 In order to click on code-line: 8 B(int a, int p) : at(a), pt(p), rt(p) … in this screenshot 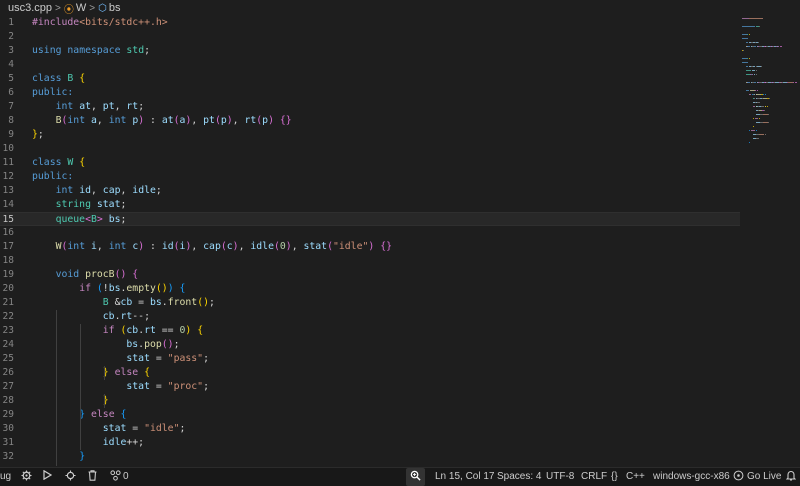, I will do `click(370, 121)`.